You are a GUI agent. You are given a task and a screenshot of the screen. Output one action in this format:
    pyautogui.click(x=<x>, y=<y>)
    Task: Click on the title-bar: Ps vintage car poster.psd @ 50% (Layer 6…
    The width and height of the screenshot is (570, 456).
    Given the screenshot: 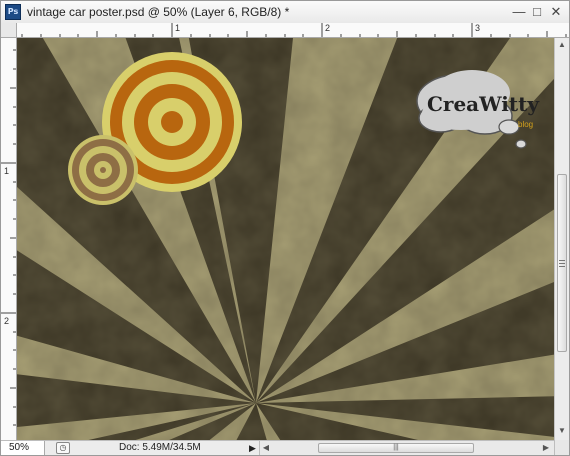 What is the action you would take?
    pyautogui.click(x=285, y=12)
    